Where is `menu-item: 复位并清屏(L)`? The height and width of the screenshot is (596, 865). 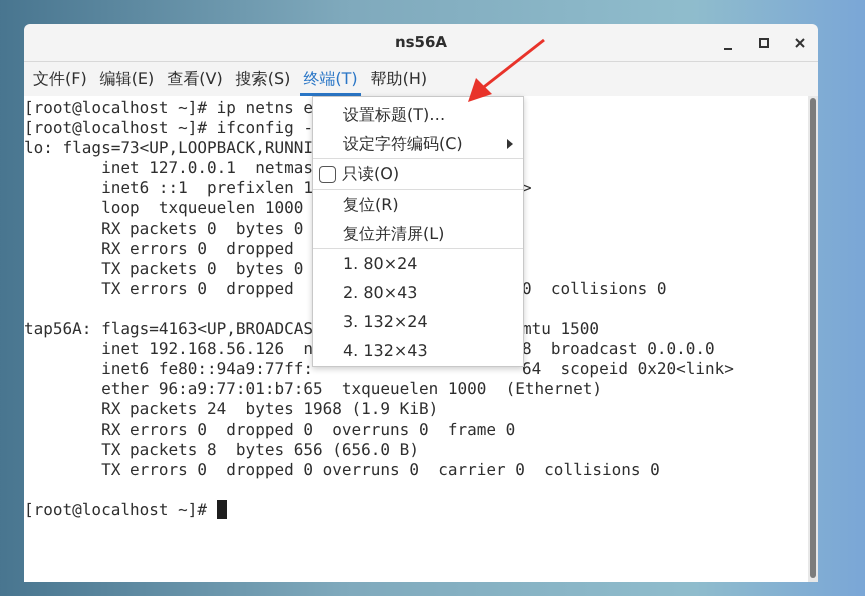 menu-item: 复位并清屏(L) is located at coordinates (418, 233).